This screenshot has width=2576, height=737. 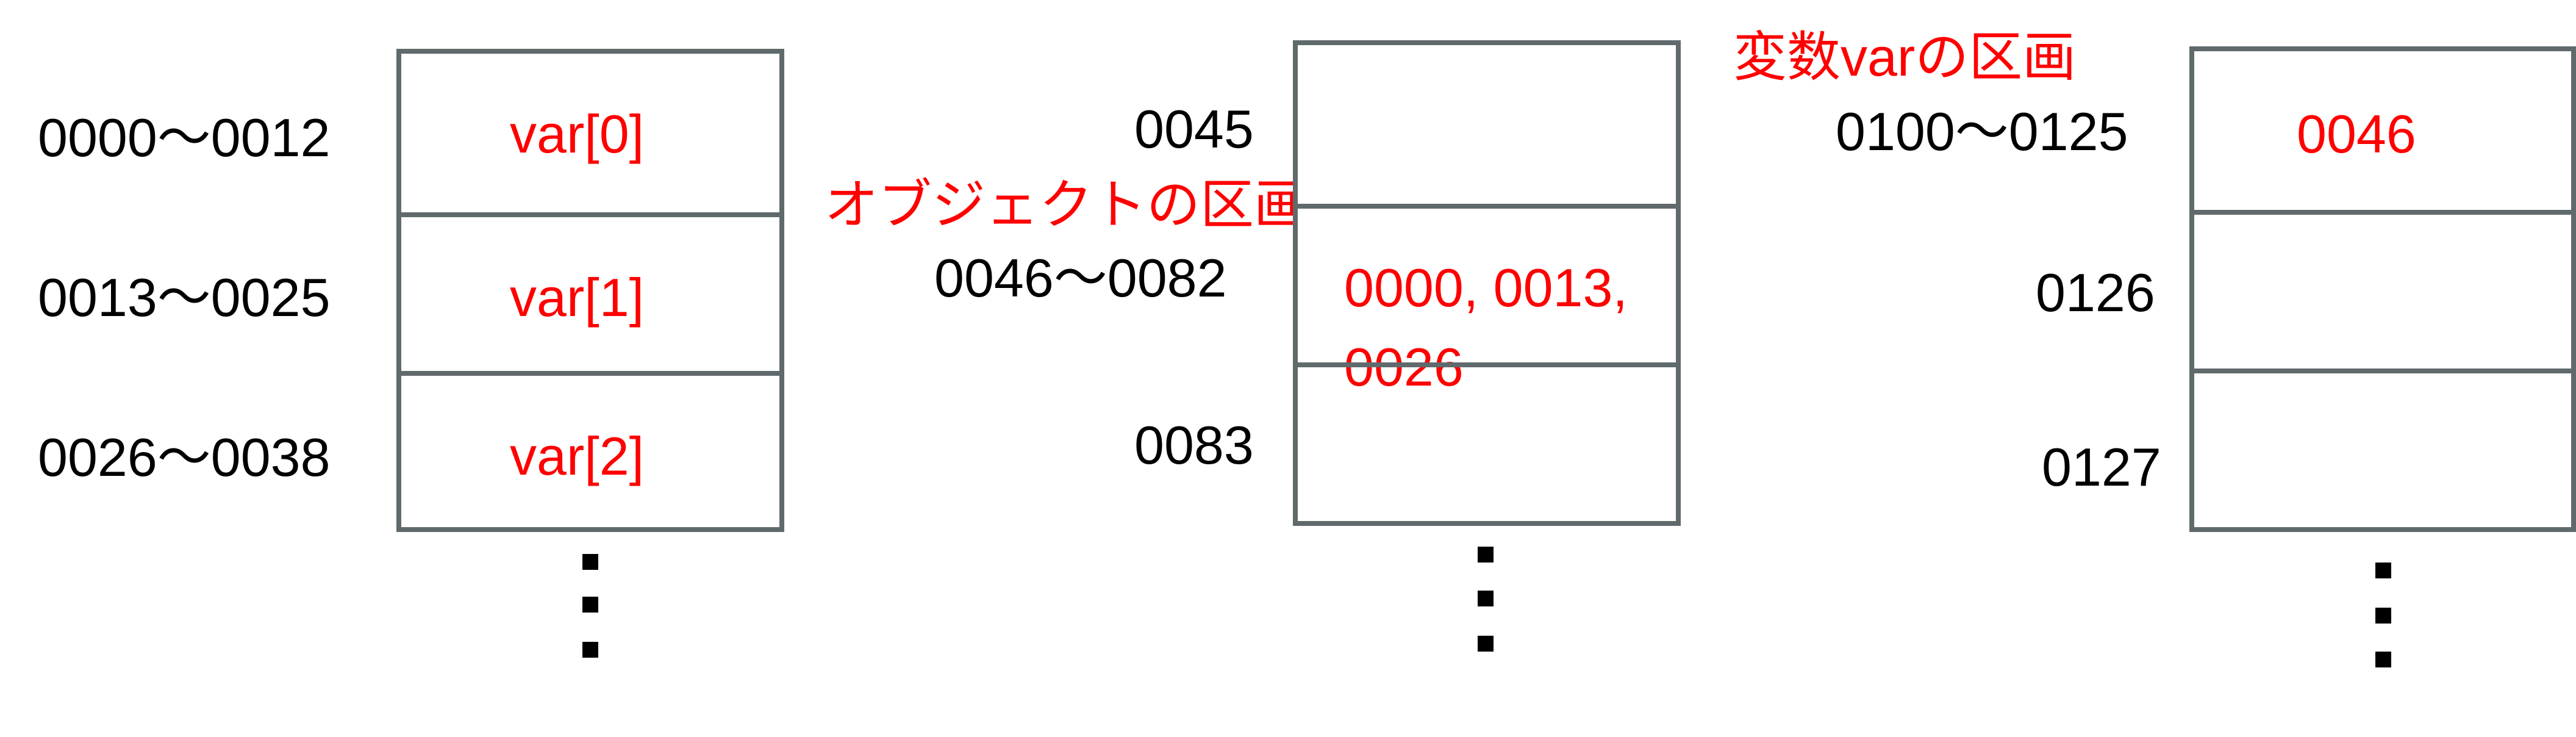 I want to click on array-cell-2: var[2], so click(x=590, y=449).